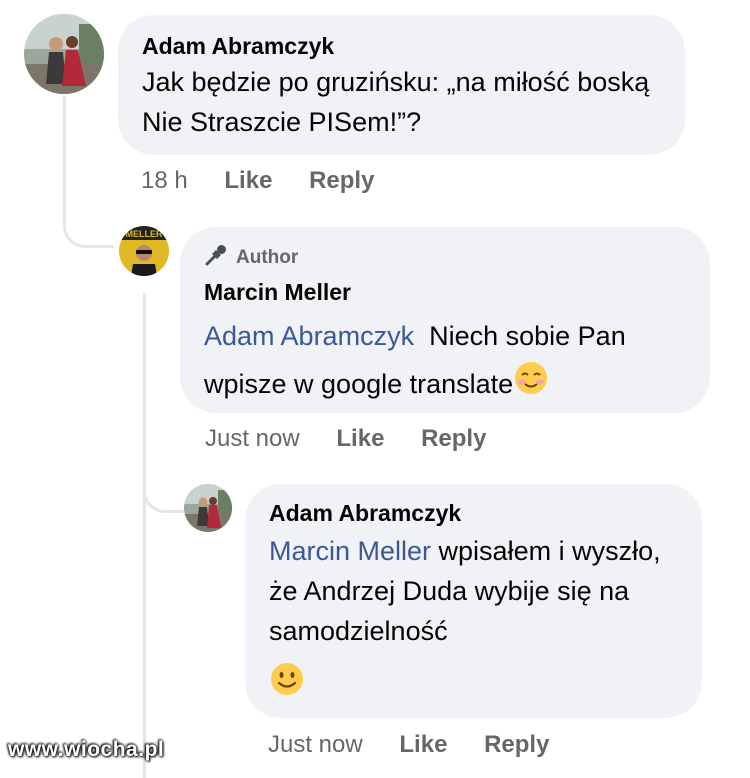 Image resolution: width=750 pixels, height=778 pixels. I want to click on comment-time: 18 h, so click(164, 180).